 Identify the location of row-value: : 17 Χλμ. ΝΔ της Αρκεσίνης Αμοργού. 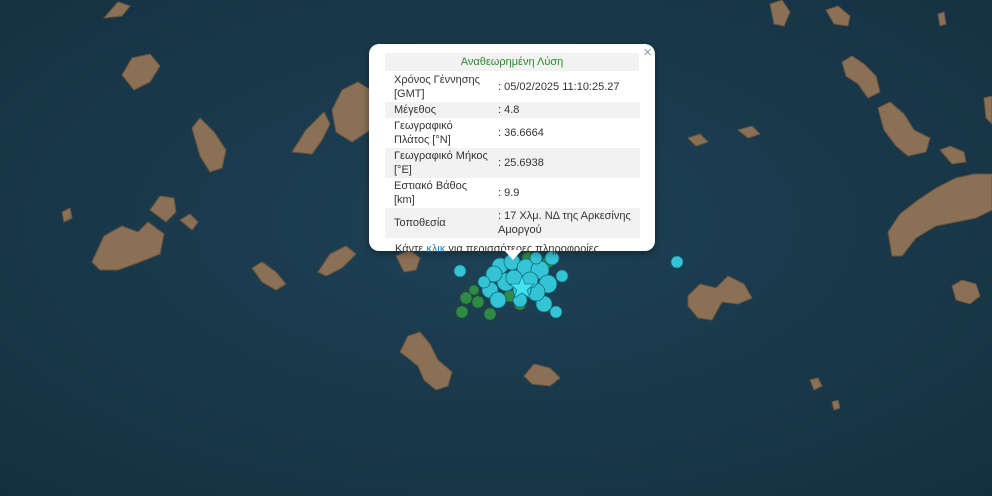
(567, 223).